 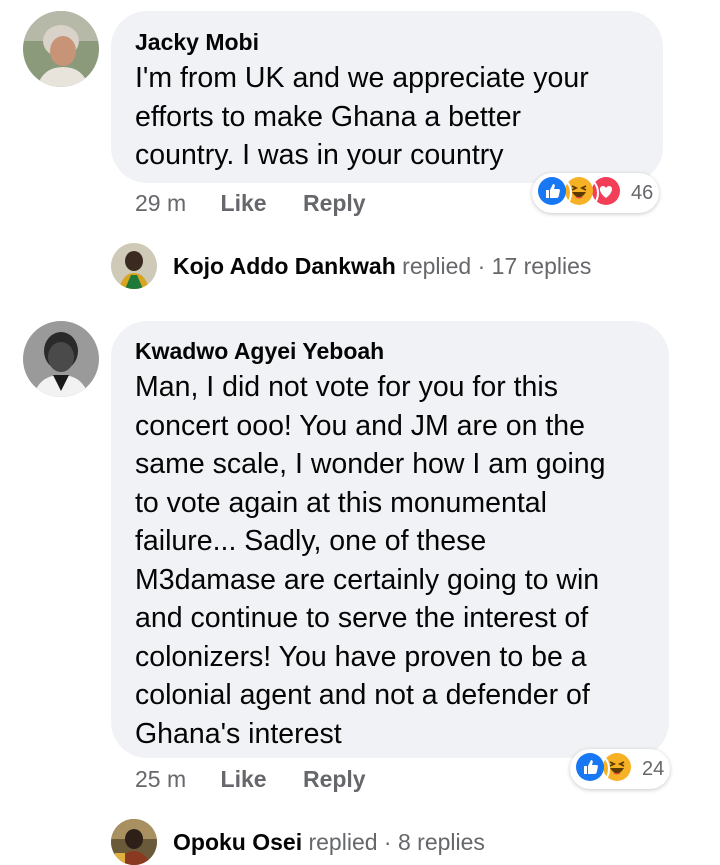 What do you see at coordinates (620, 769) in the screenshot?
I see `reactions-summary: 24` at bounding box center [620, 769].